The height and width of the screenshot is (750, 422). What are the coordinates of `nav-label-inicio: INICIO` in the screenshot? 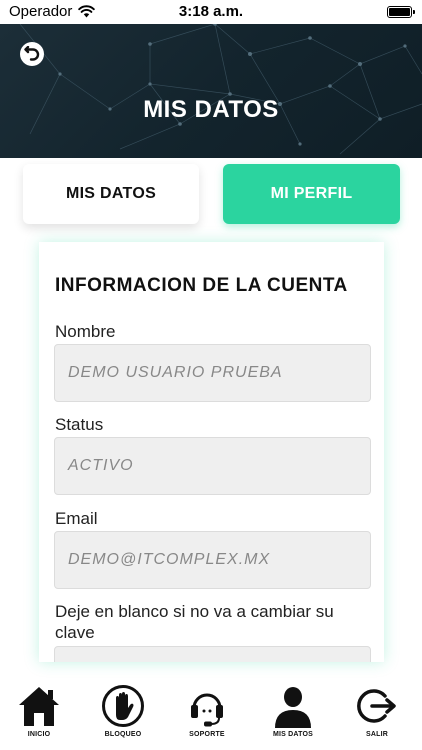 It's located at (39, 734).